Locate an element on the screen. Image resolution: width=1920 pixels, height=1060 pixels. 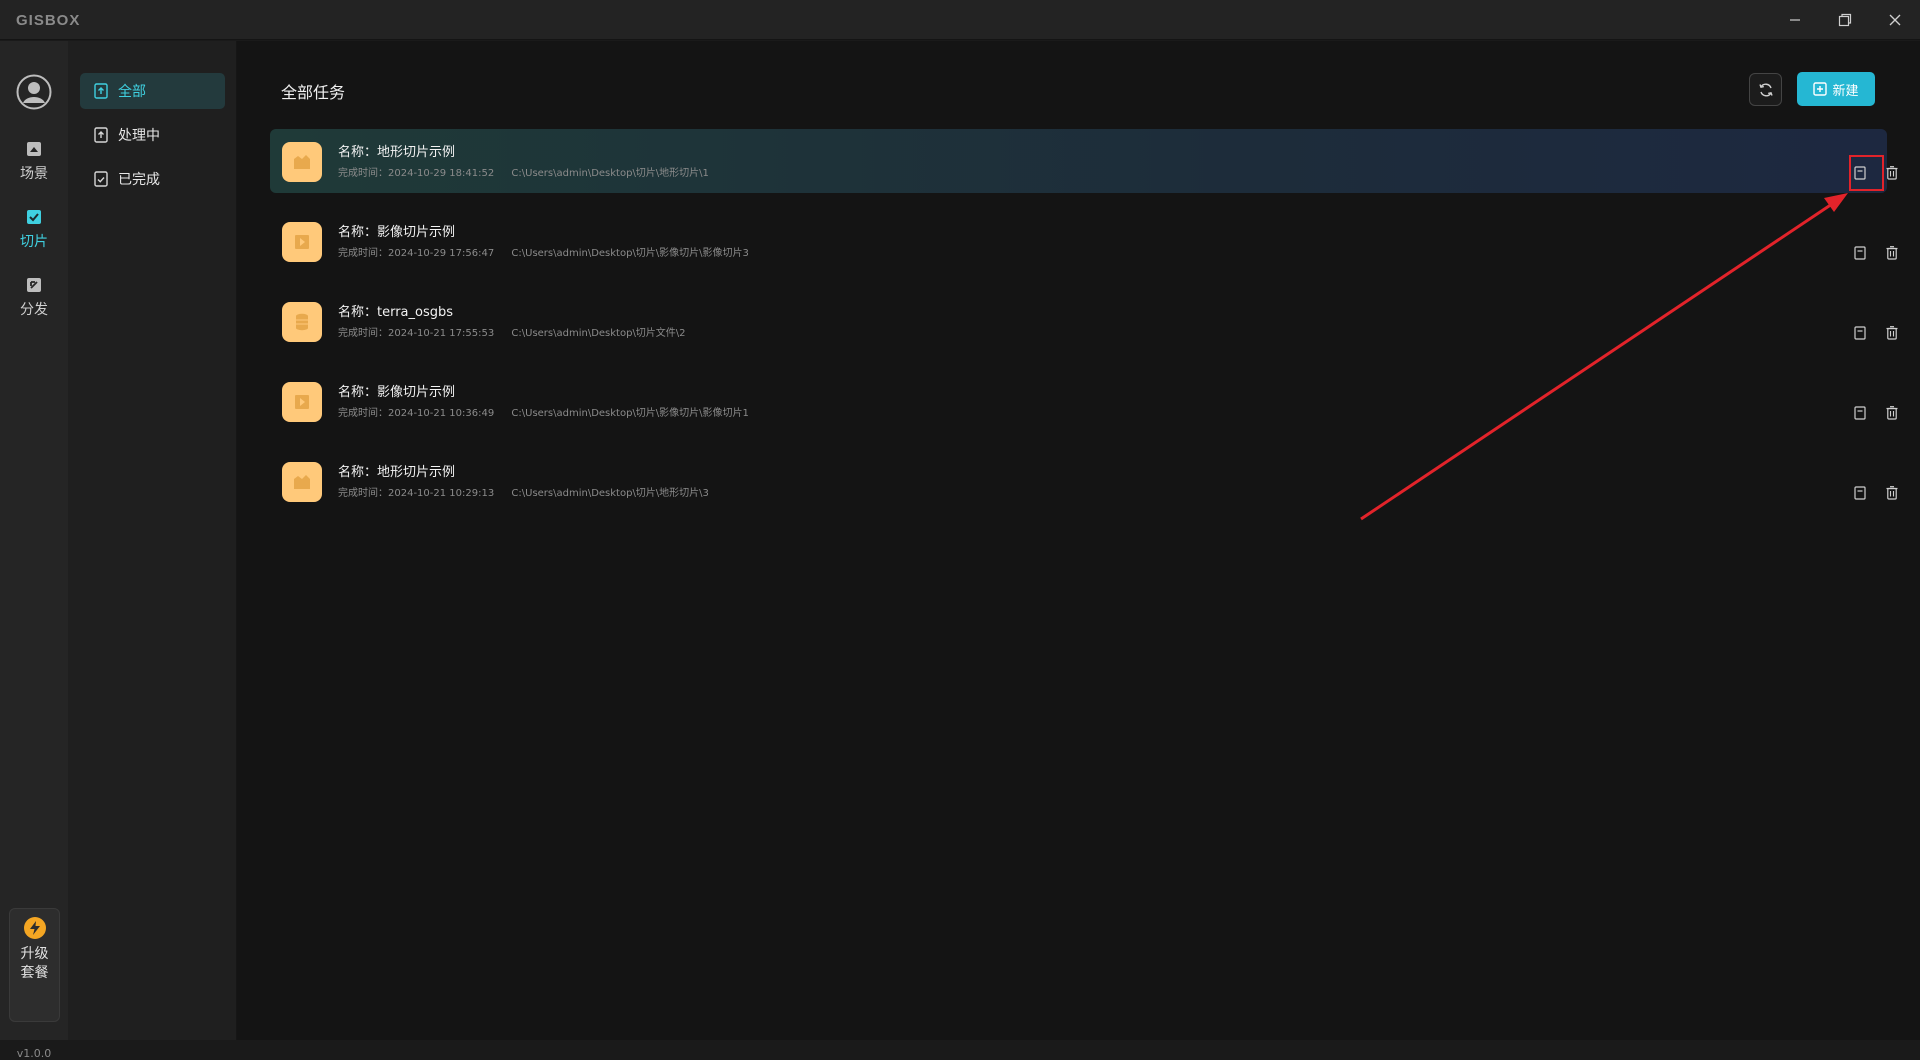
upgrade-label-line2: 套餐 is located at coordinates (34, 973).